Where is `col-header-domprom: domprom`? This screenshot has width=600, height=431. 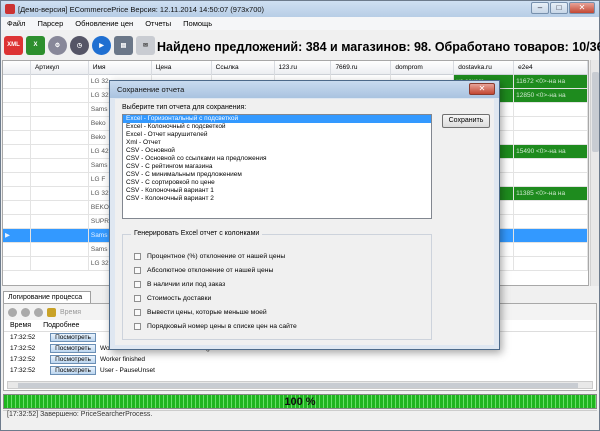
col-header-domprom: domprom is located at coordinates (423, 68).